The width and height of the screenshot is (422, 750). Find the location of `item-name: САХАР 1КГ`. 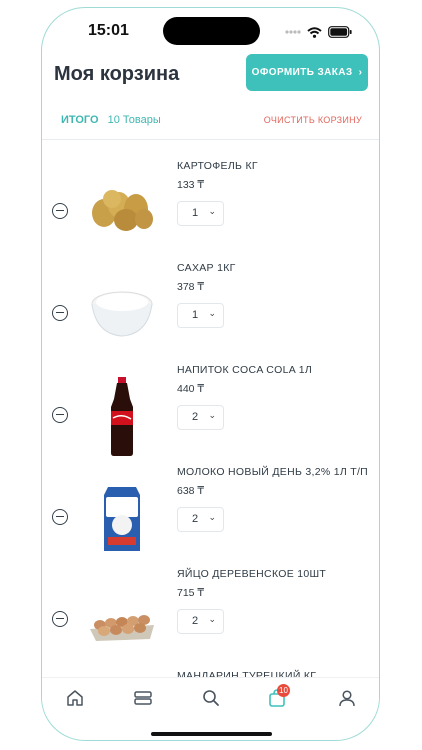

item-name: САХАР 1КГ is located at coordinates (206, 268).